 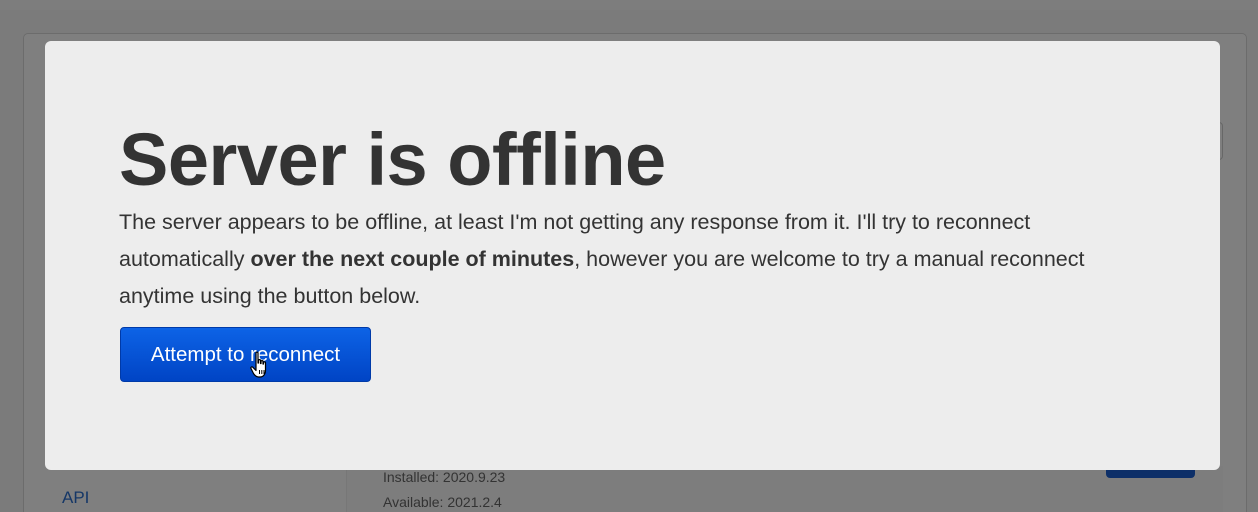 I want to click on hand-pointer-icon, so click(x=258, y=364).